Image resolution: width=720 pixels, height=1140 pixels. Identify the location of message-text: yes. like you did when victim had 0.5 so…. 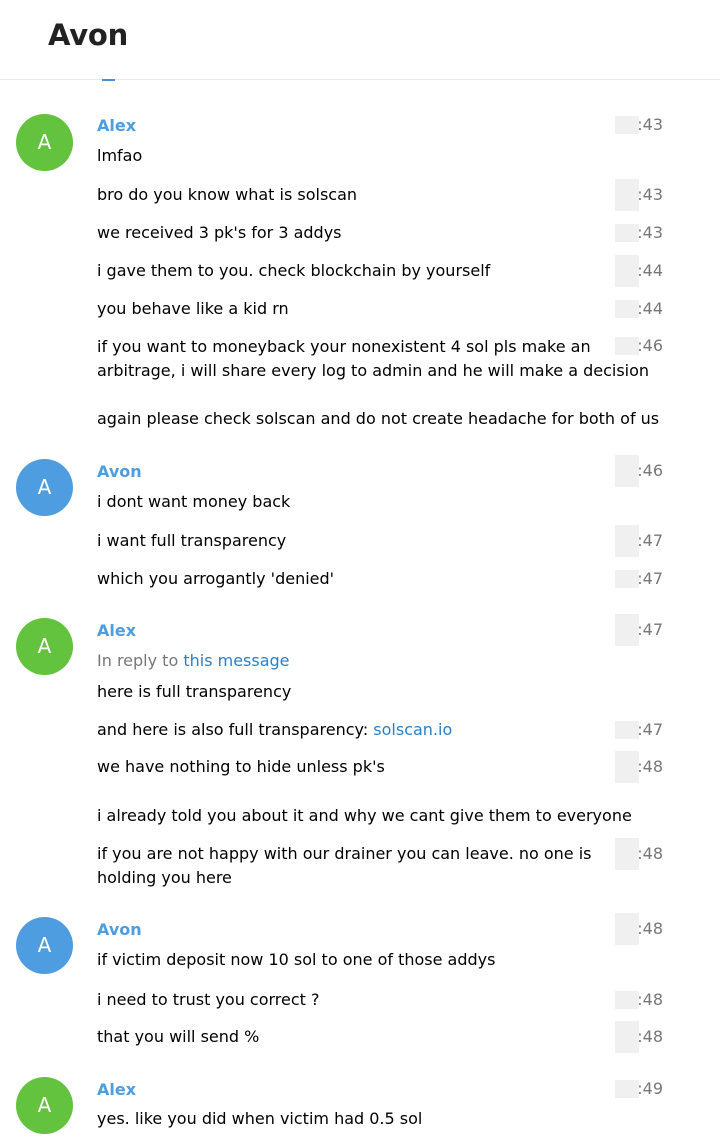
(260, 1118).